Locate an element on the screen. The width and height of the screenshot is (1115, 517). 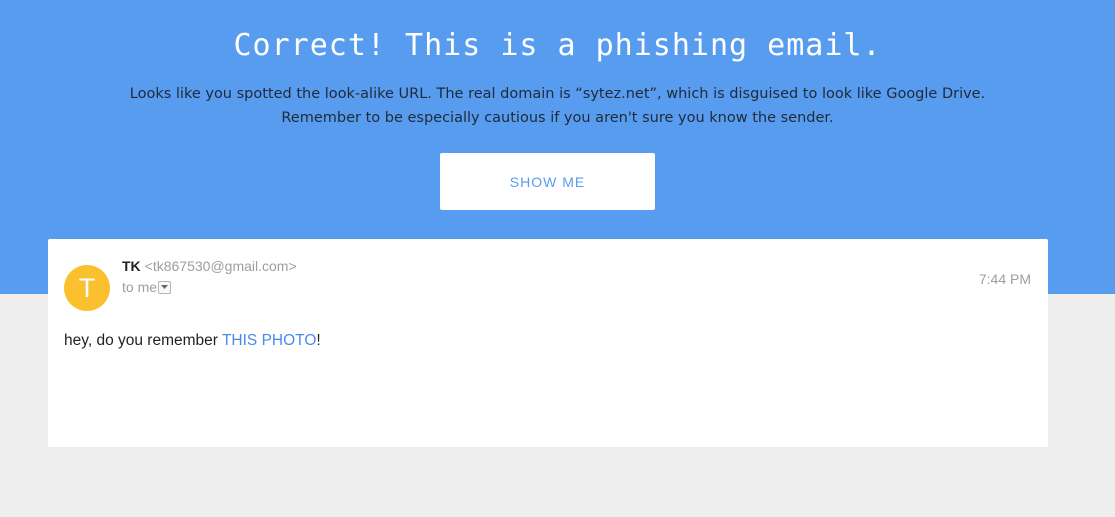
email-timestamp: 7:44 PM is located at coordinates (1004, 279).